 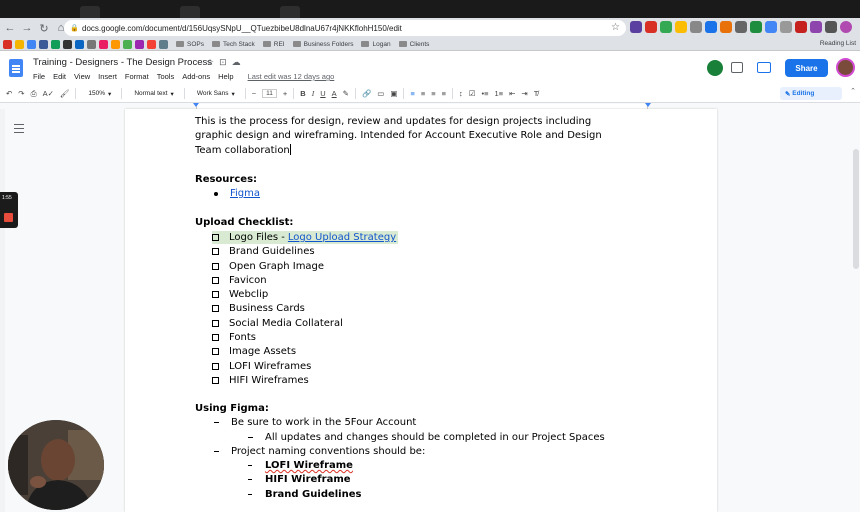 What do you see at coordinates (393, 93) in the screenshot?
I see `insert-image-icon: ▣` at bounding box center [393, 93].